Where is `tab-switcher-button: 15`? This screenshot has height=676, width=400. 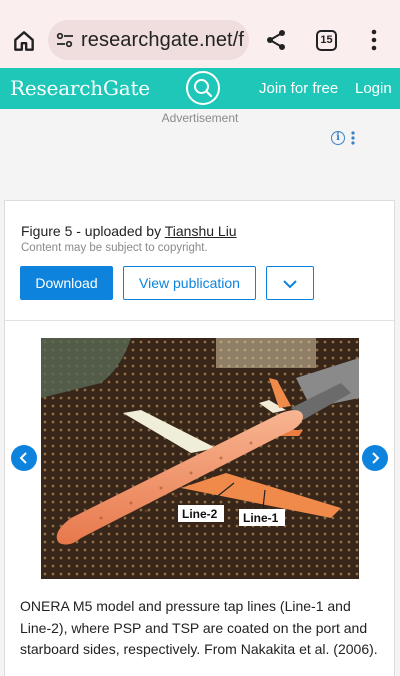
tab-switcher-button: 15 is located at coordinates (326, 40).